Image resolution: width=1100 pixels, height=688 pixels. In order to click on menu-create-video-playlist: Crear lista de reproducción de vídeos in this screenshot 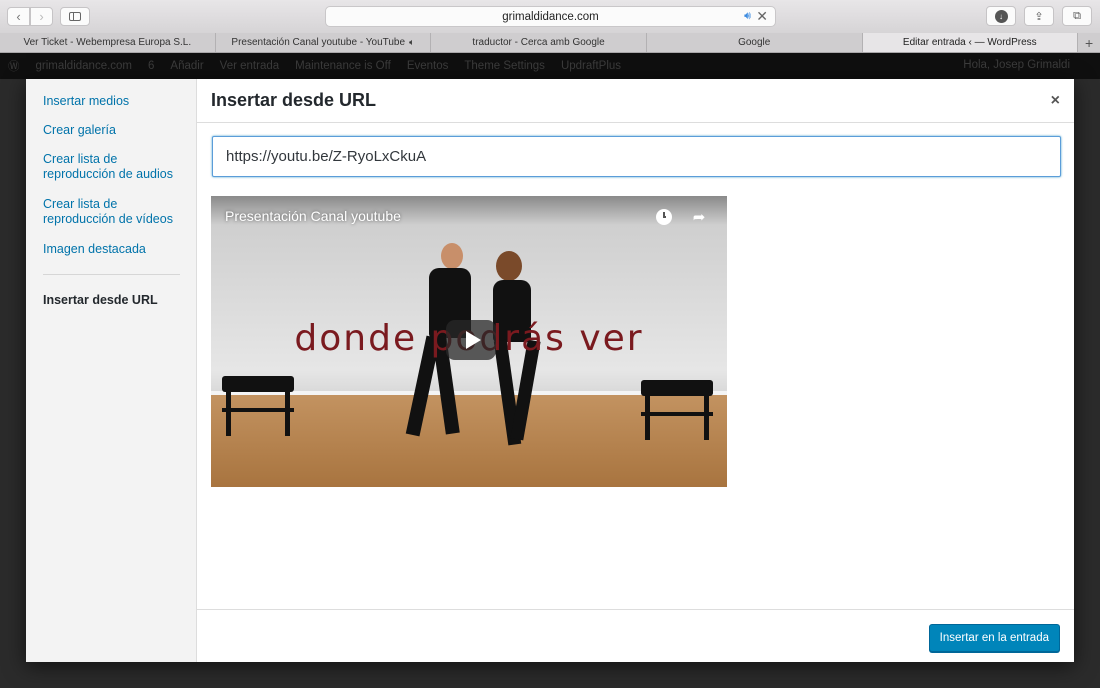, I will do `click(118, 212)`.